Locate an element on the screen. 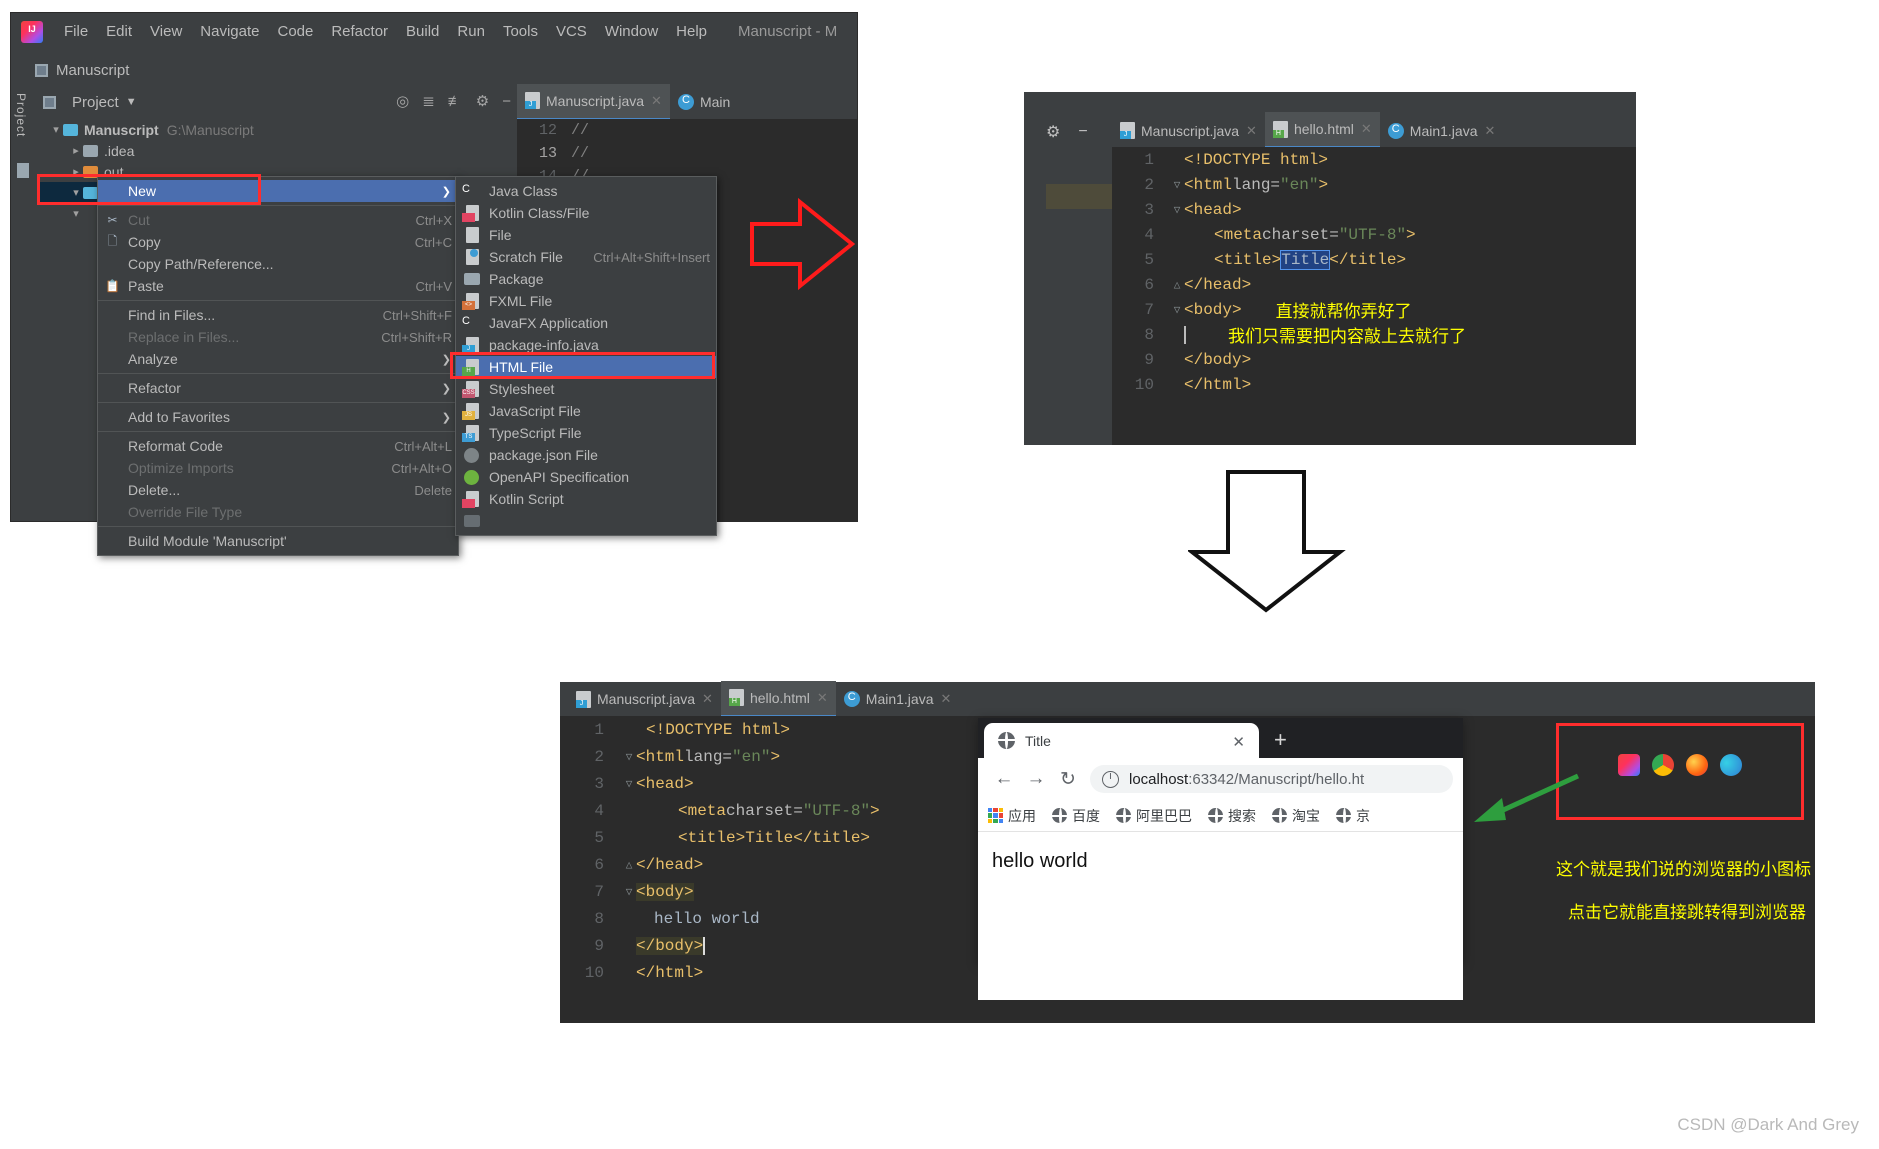 The width and height of the screenshot is (1879, 1149). chevron-right-icon: ▸ is located at coordinates (76, 150).